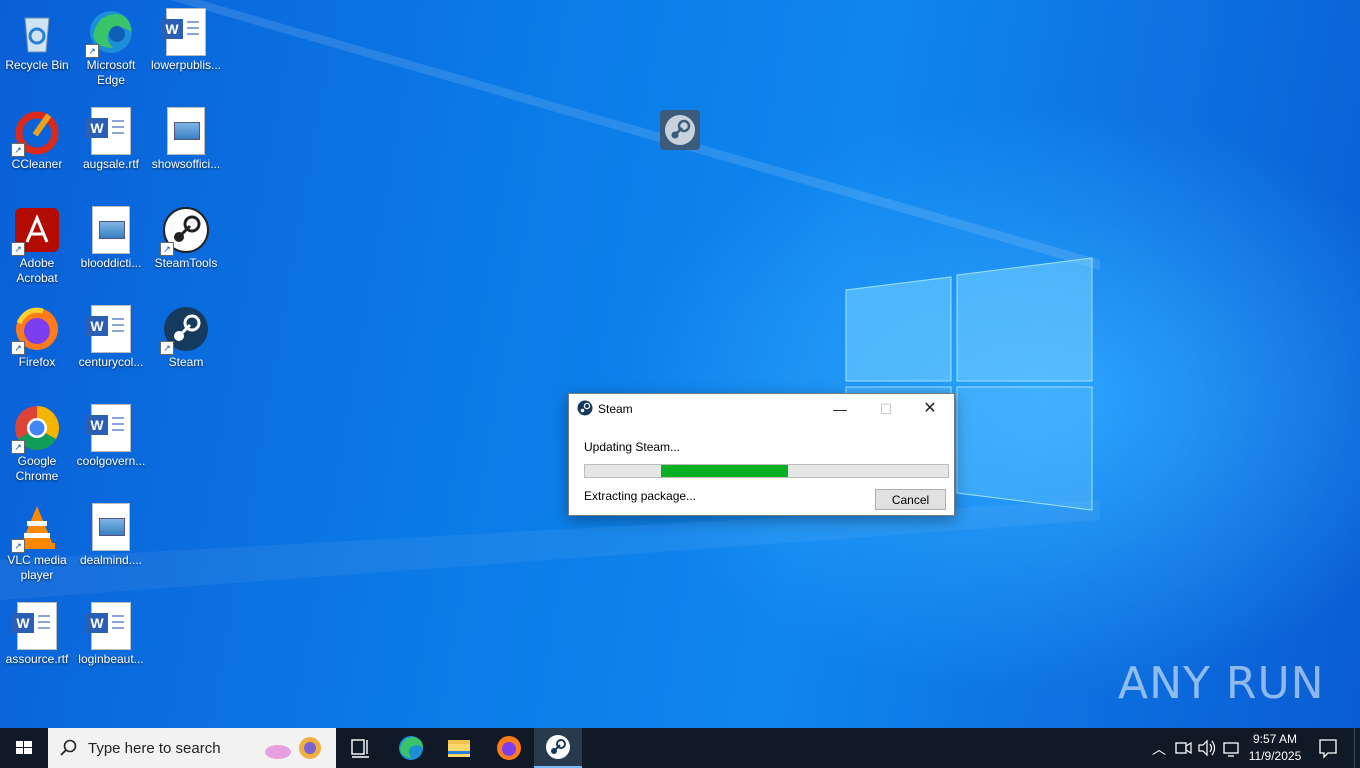 The width and height of the screenshot is (1360, 768). I want to click on desktop-icon-microsoft-edge: ↗ Microsoft Edge, so click(111, 45).